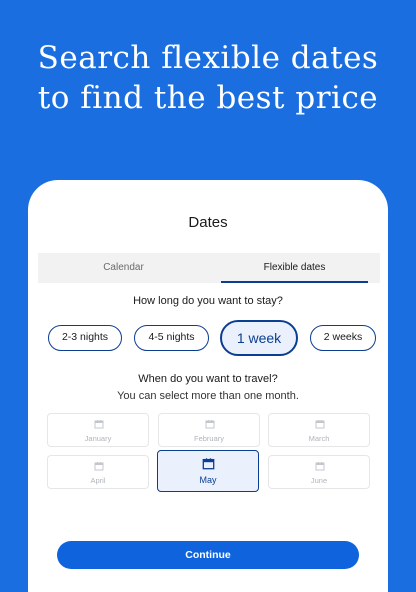 Image resolution: width=416 pixels, height=592 pixels. What do you see at coordinates (209, 430) in the screenshot?
I see `month-february: February` at bounding box center [209, 430].